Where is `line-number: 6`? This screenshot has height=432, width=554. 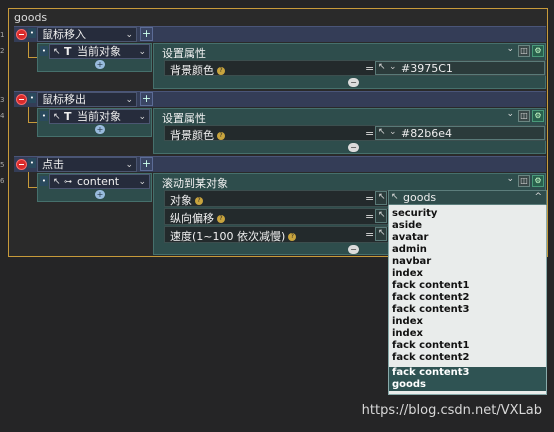 line-number: 6 is located at coordinates (2, 181).